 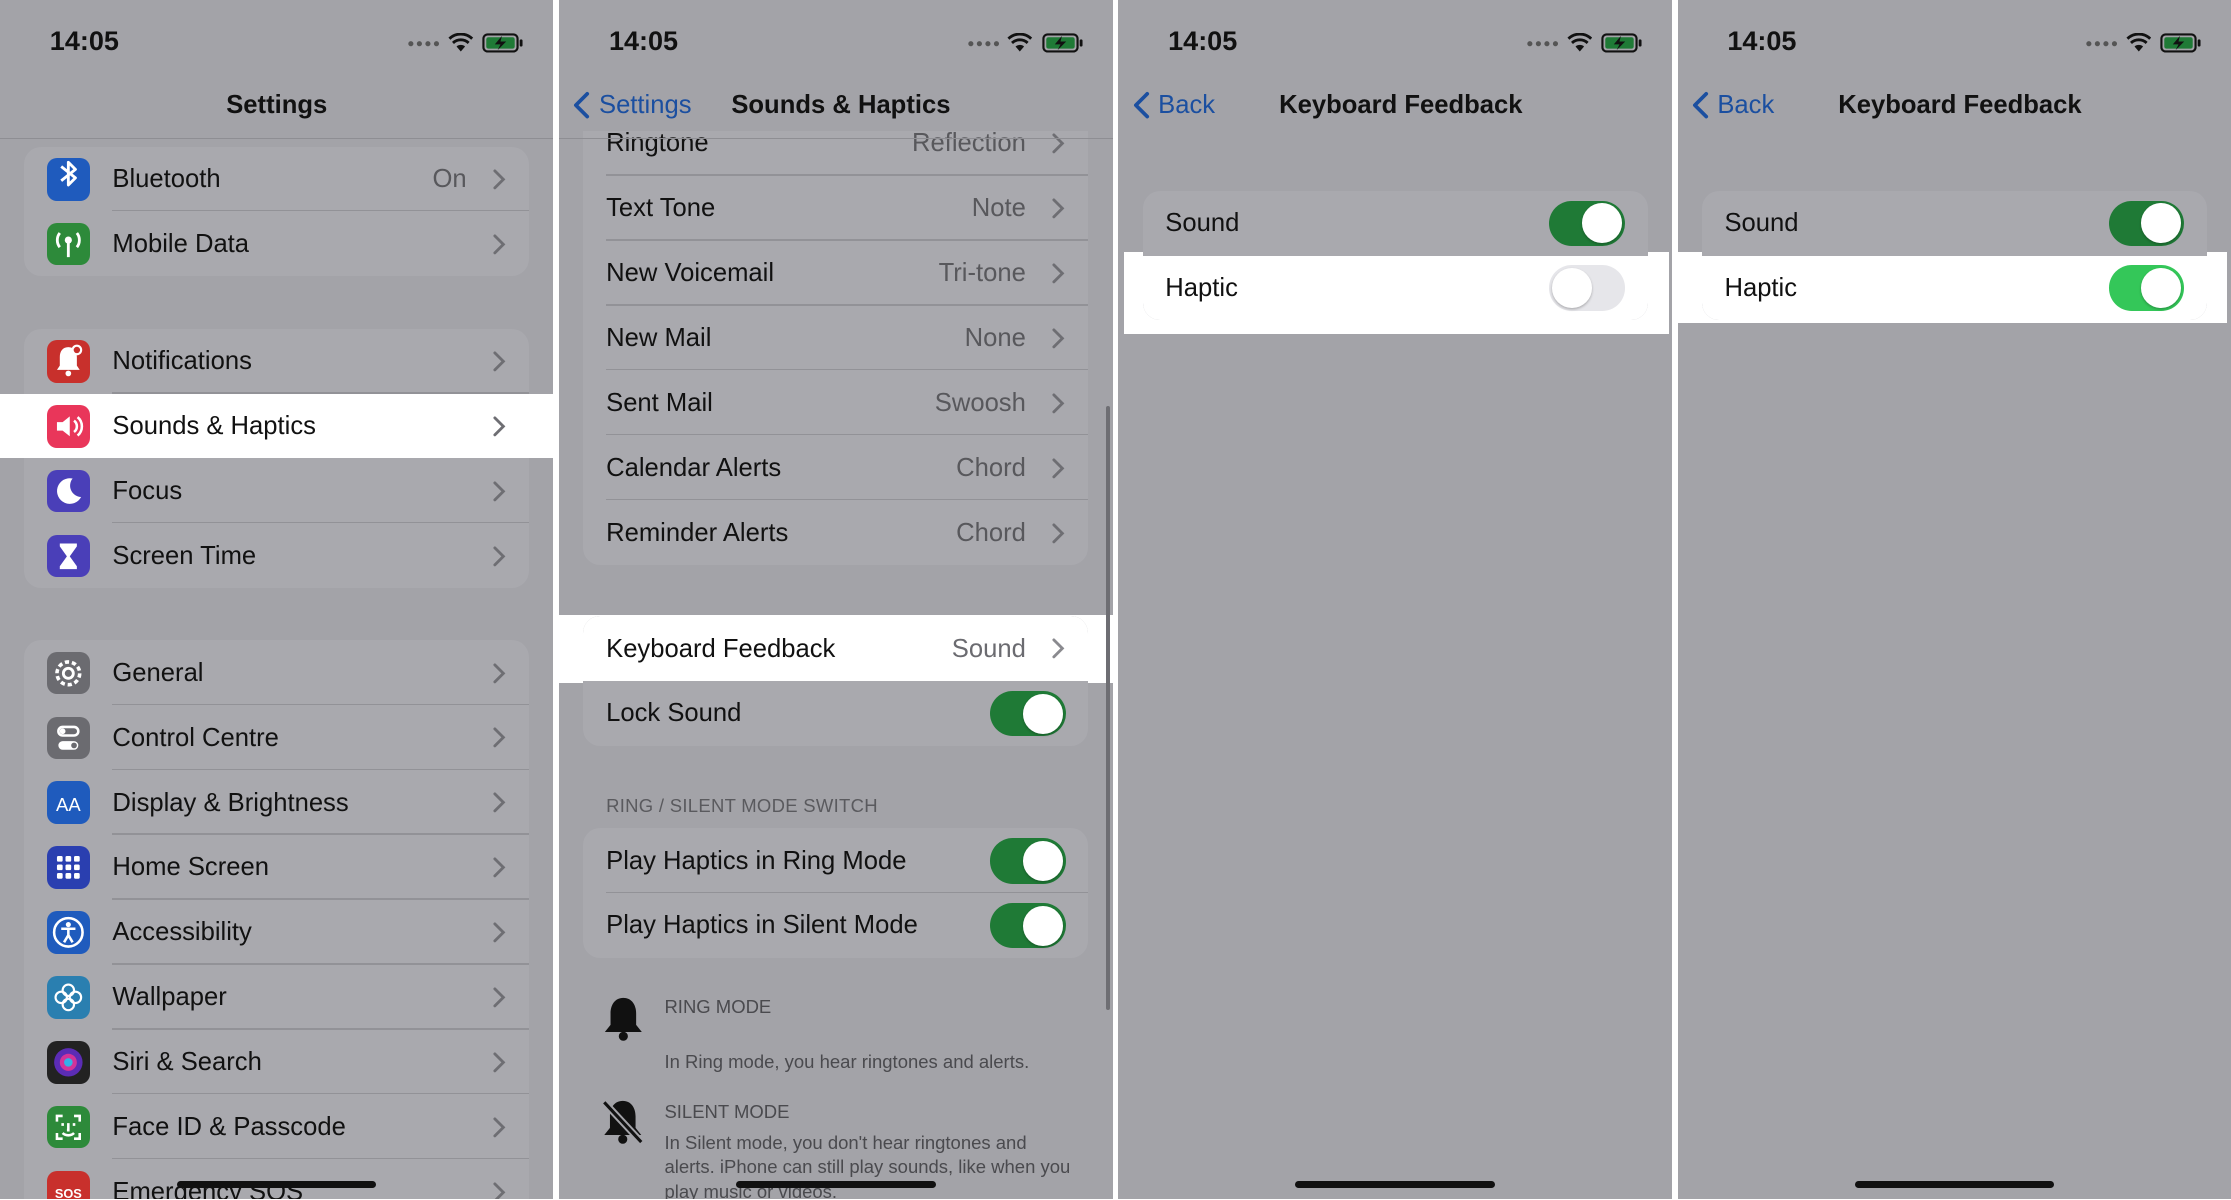 I want to click on row-label: Keyboard Feedback, so click(x=721, y=648).